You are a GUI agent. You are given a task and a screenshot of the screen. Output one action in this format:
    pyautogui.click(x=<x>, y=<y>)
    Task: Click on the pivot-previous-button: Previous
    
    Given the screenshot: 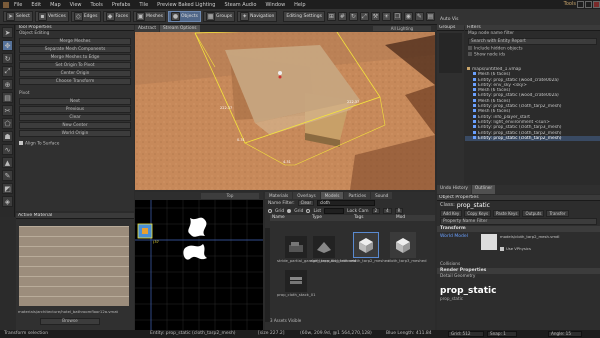 What is the action you would take?
    pyautogui.click(x=75, y=109)
    